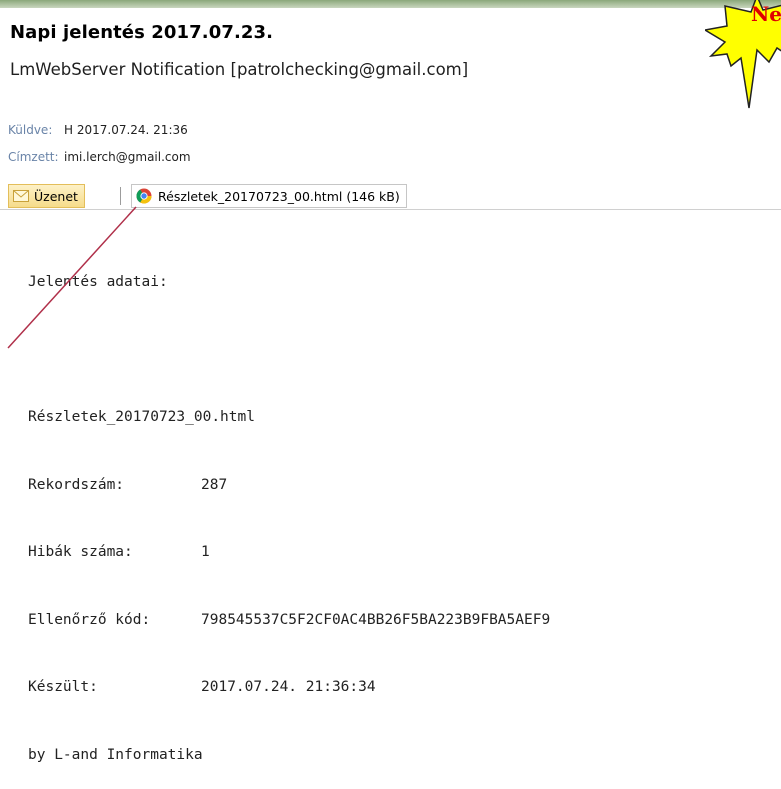  What do you see at coordinates (127, 157) in the screenshot?
I see `to-value: imi.lerch@gmail.com` at bounding box center [127, 157].